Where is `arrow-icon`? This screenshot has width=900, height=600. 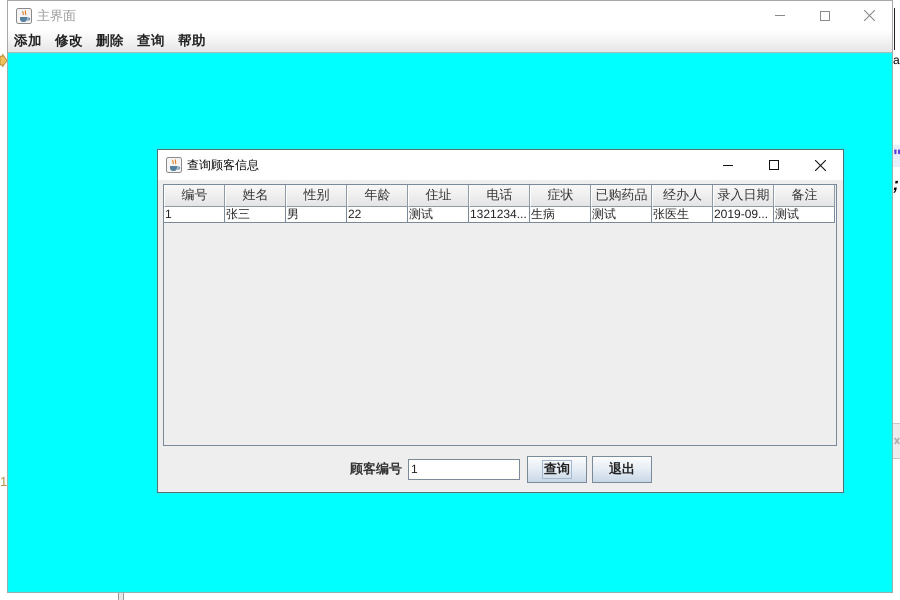 arrow-icon is located at coordinates (3, 60).